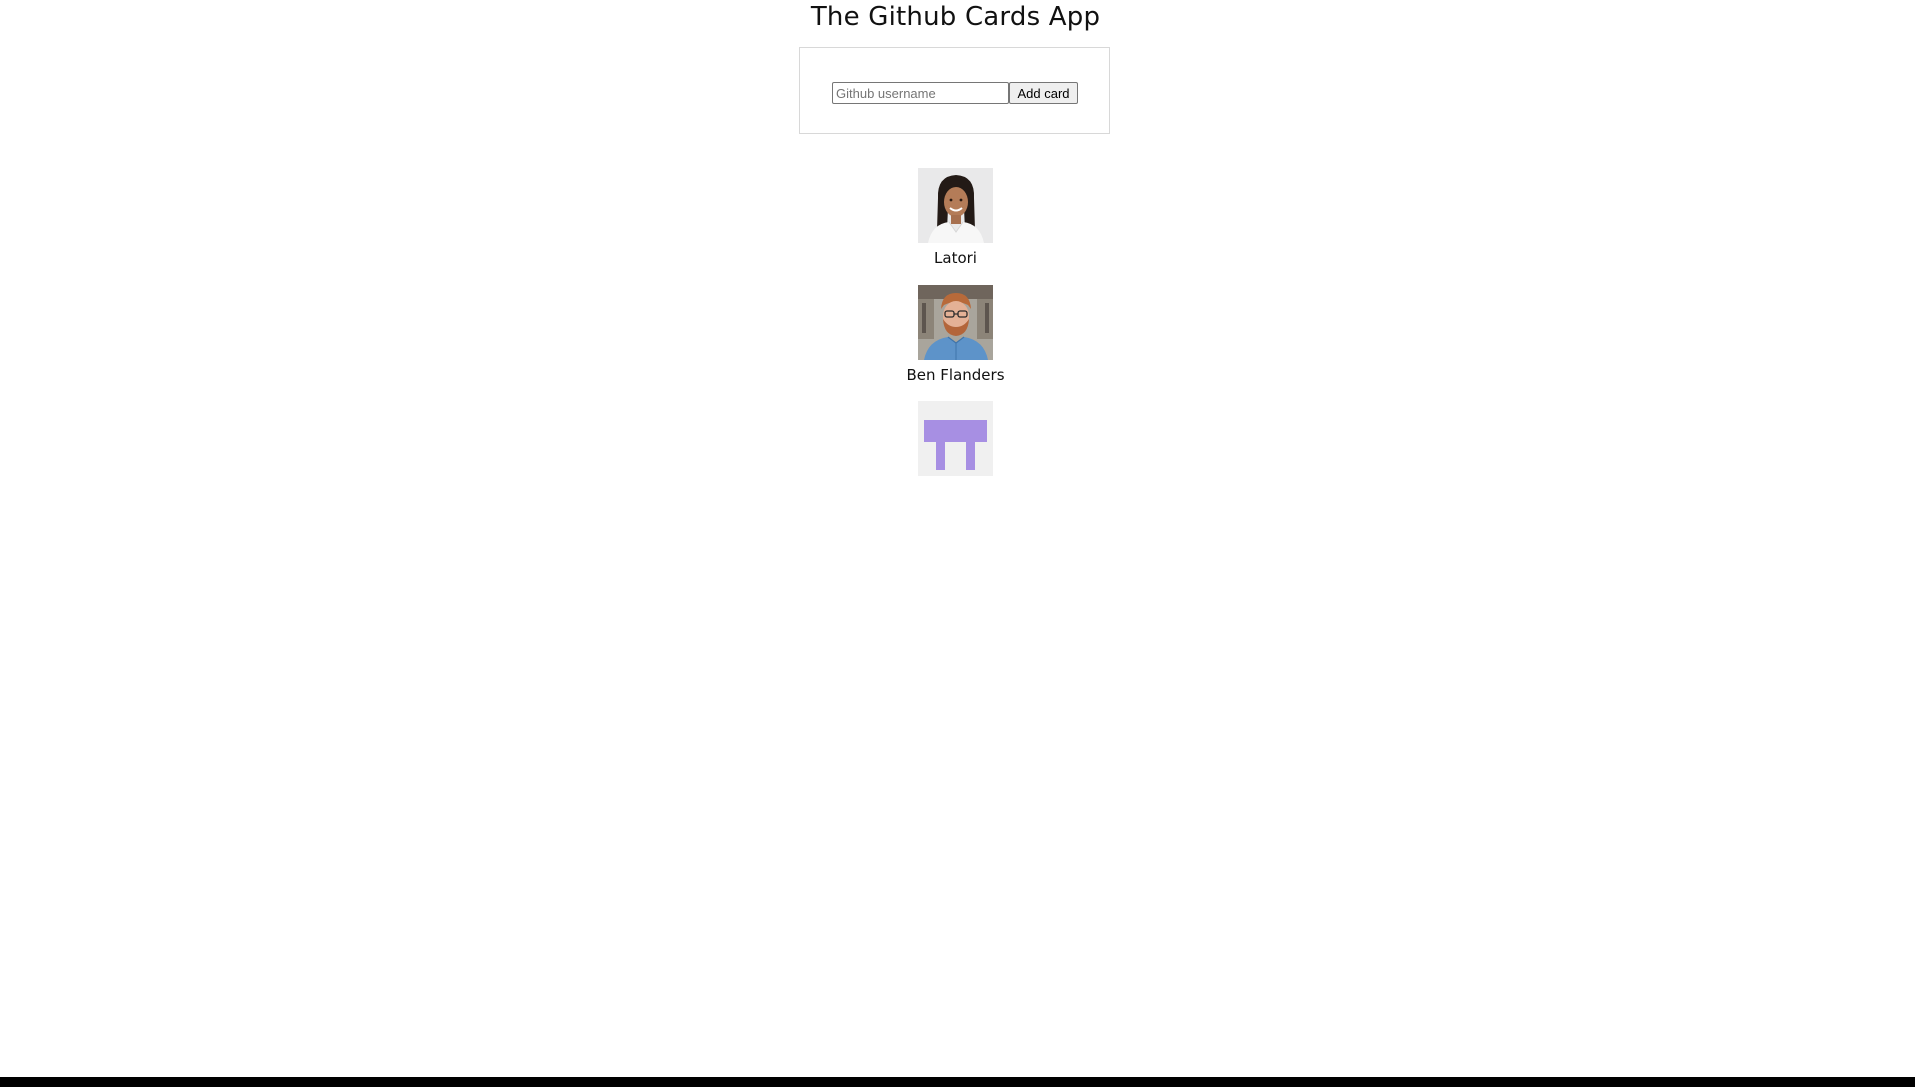 The height and width of the screenshot is (1087, 1915). I want to click on identicon-block-right, so click(970, 456).